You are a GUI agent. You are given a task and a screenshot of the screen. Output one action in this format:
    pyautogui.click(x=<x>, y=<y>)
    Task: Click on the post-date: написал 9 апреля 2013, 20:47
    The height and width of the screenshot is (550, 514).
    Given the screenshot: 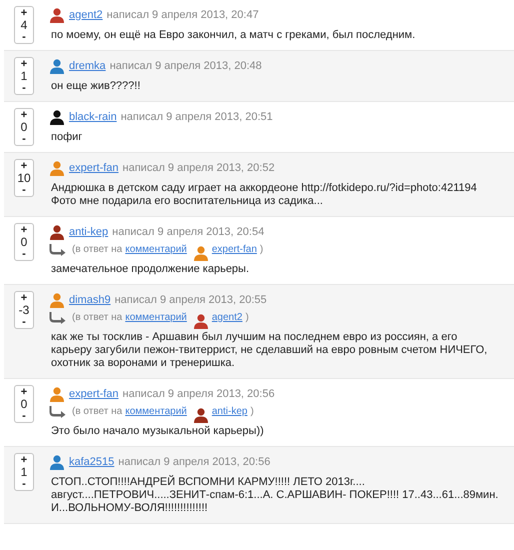 What is the action you would take?
    pyautogui.click(x=182, y=14)
    